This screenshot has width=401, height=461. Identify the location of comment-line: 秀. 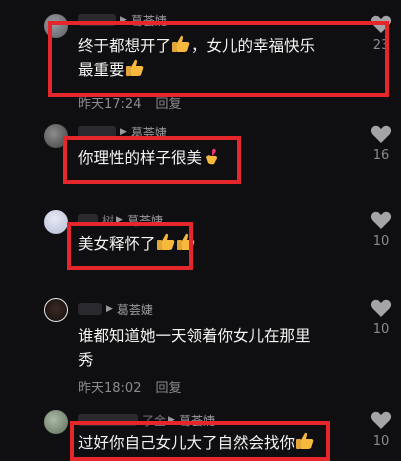
(86, 360).